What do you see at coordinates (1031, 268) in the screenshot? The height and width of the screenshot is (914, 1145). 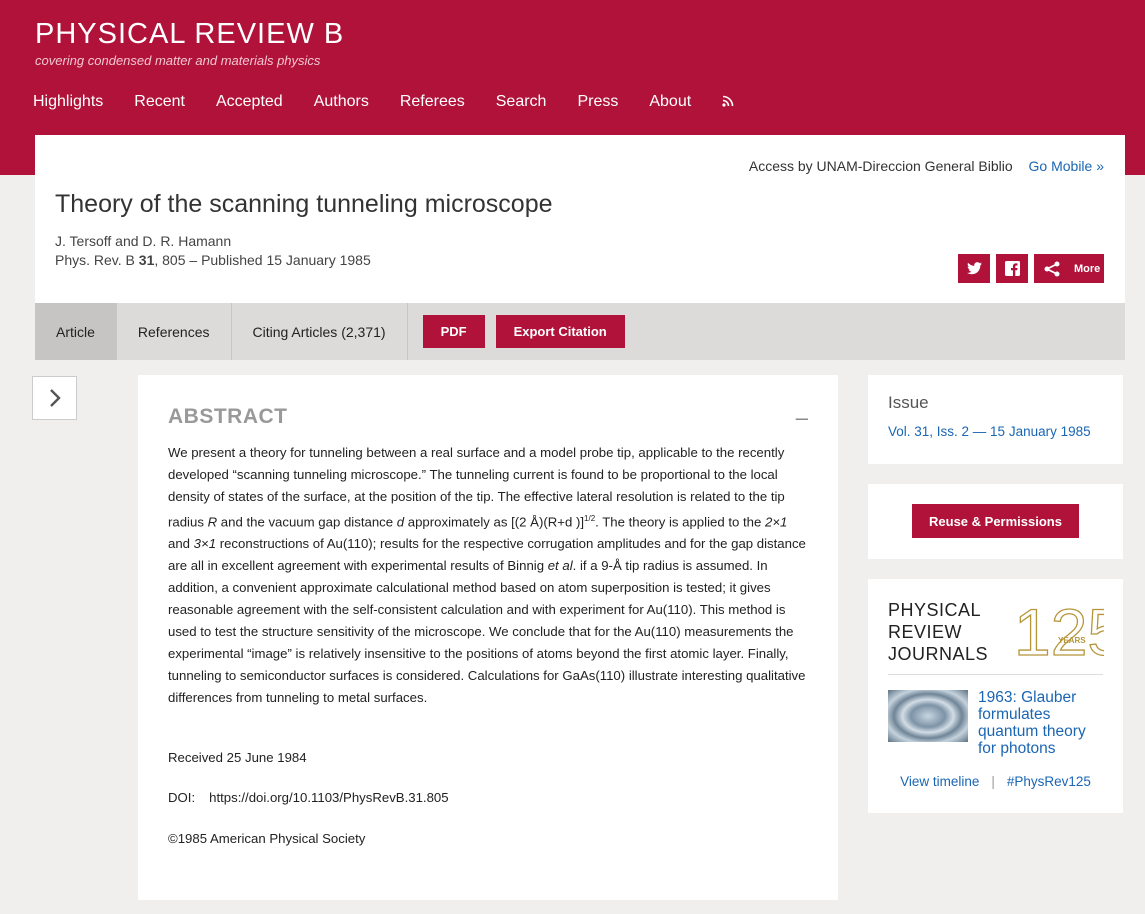 I see `share-buttons: More` at bounding box center [1031, 268].